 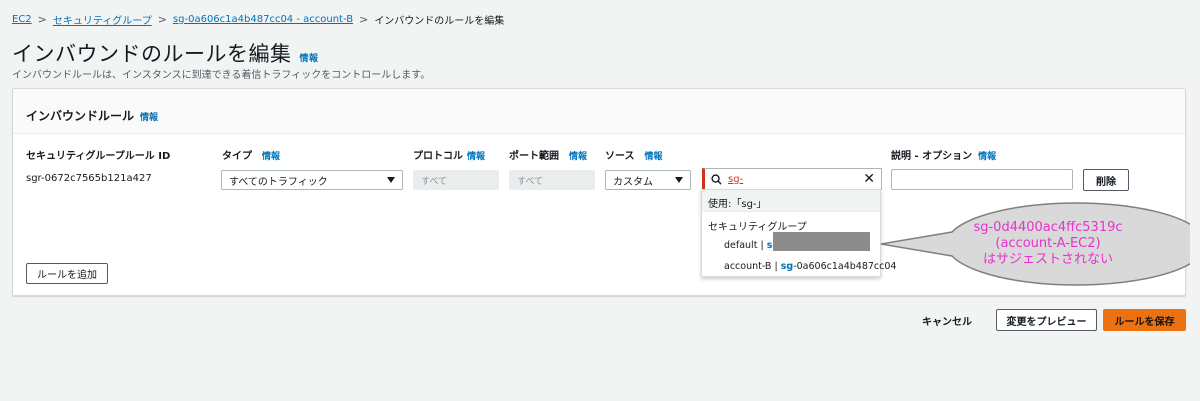 I want to click on panel-title-text: インバウンドルール, so click(x=80, y=116).